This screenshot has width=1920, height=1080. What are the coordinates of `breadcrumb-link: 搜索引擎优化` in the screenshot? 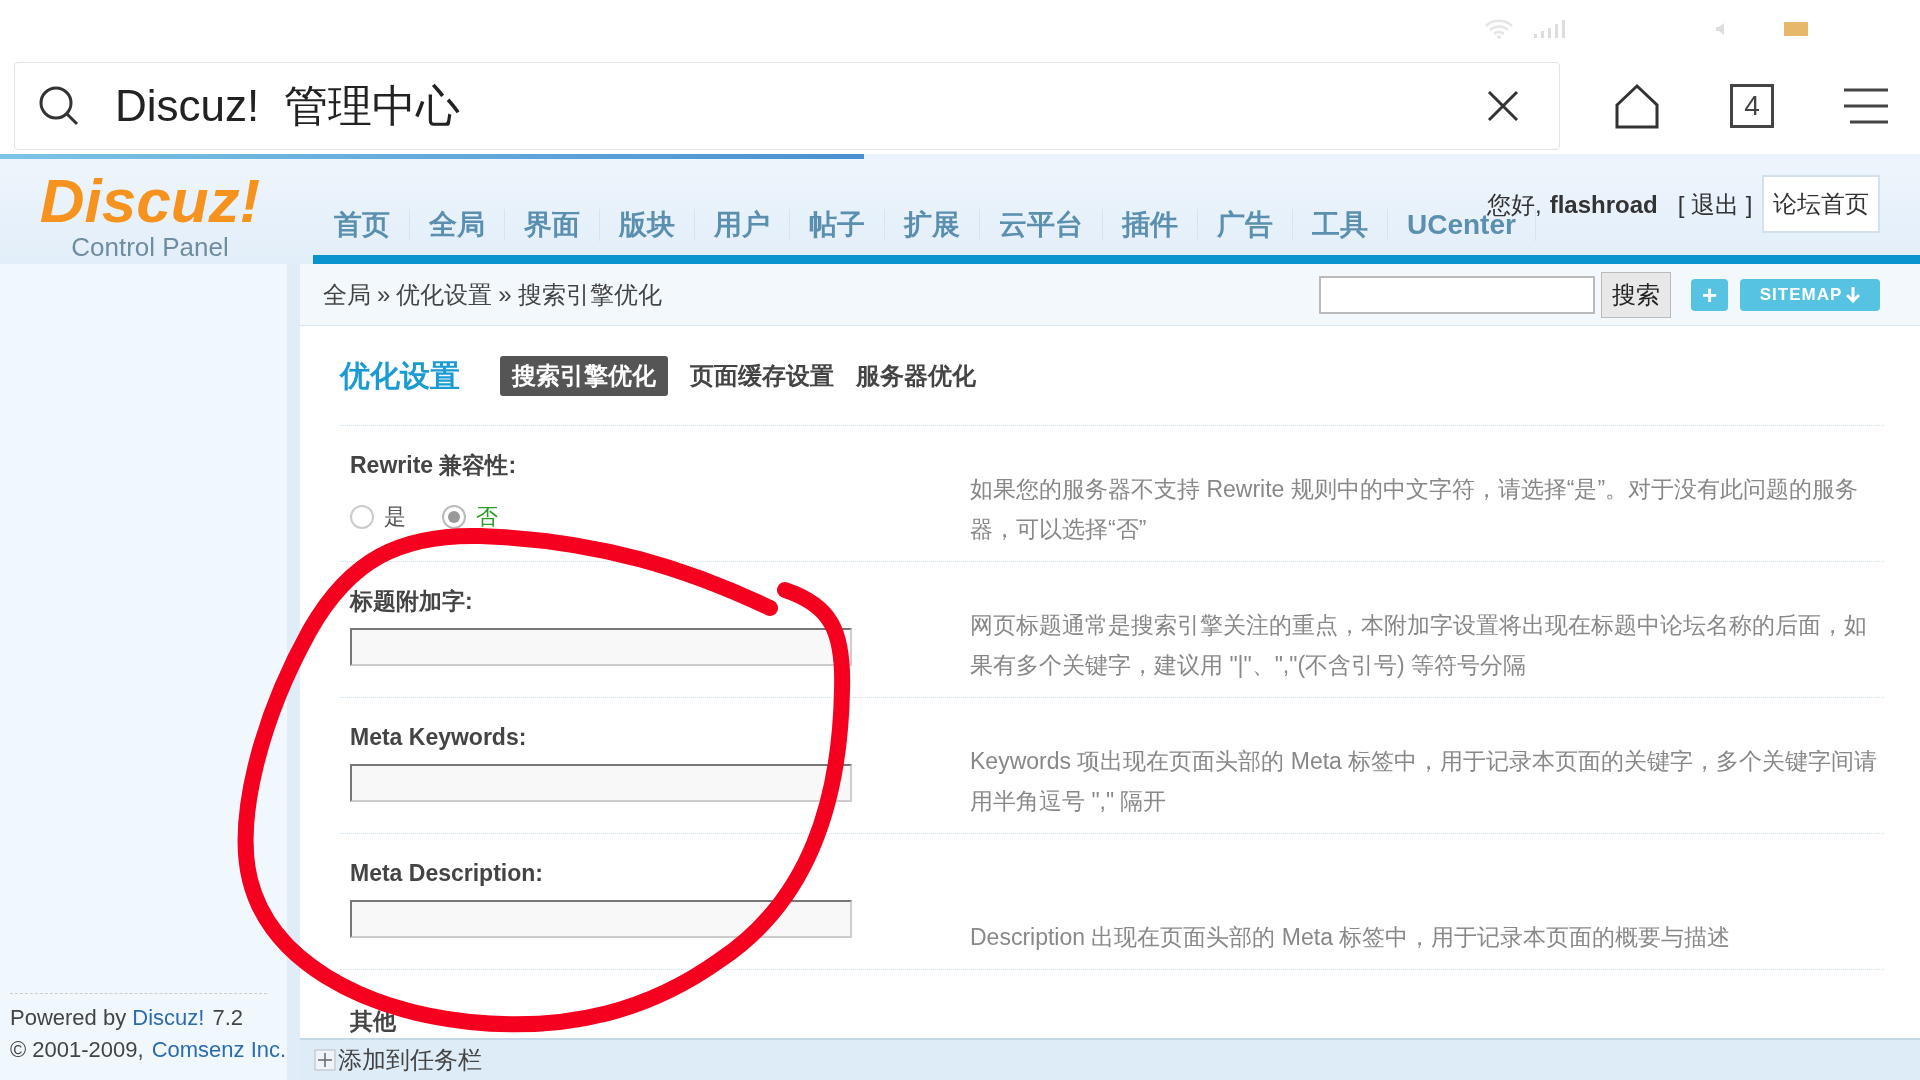 It's located at (589, 294).